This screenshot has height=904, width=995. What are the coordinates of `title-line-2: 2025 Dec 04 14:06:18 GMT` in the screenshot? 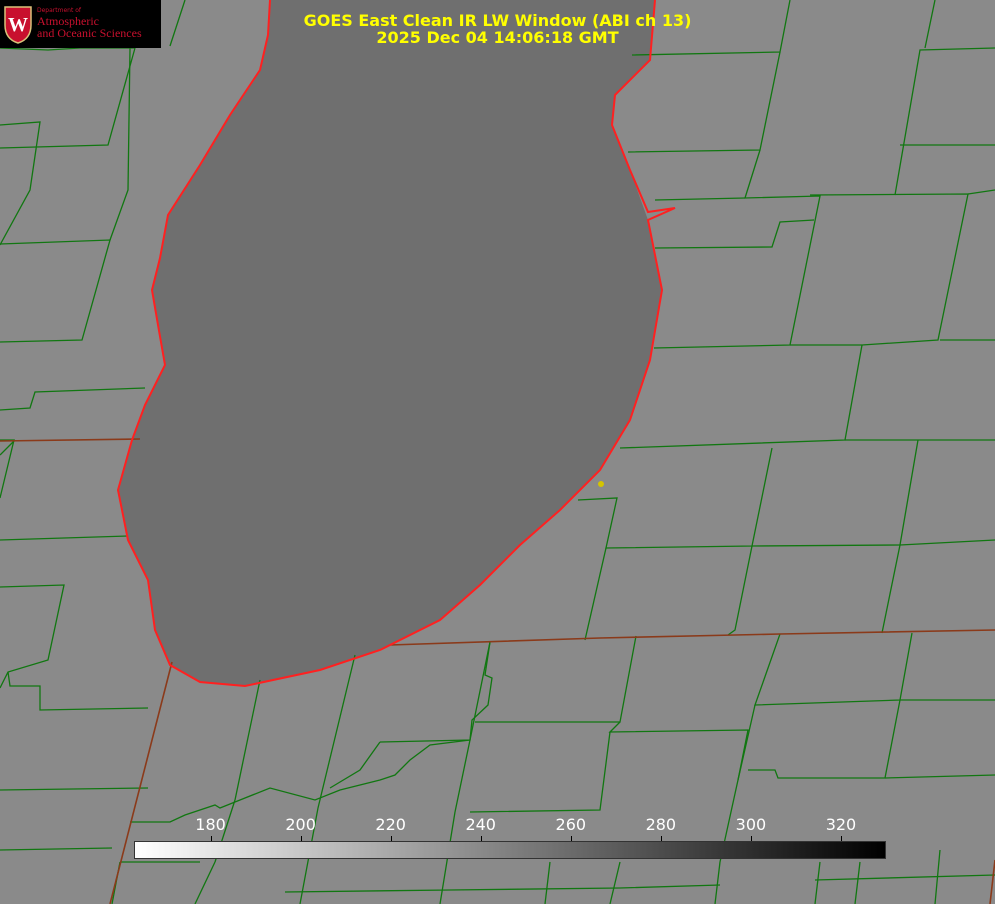 It's located at (497, 37).